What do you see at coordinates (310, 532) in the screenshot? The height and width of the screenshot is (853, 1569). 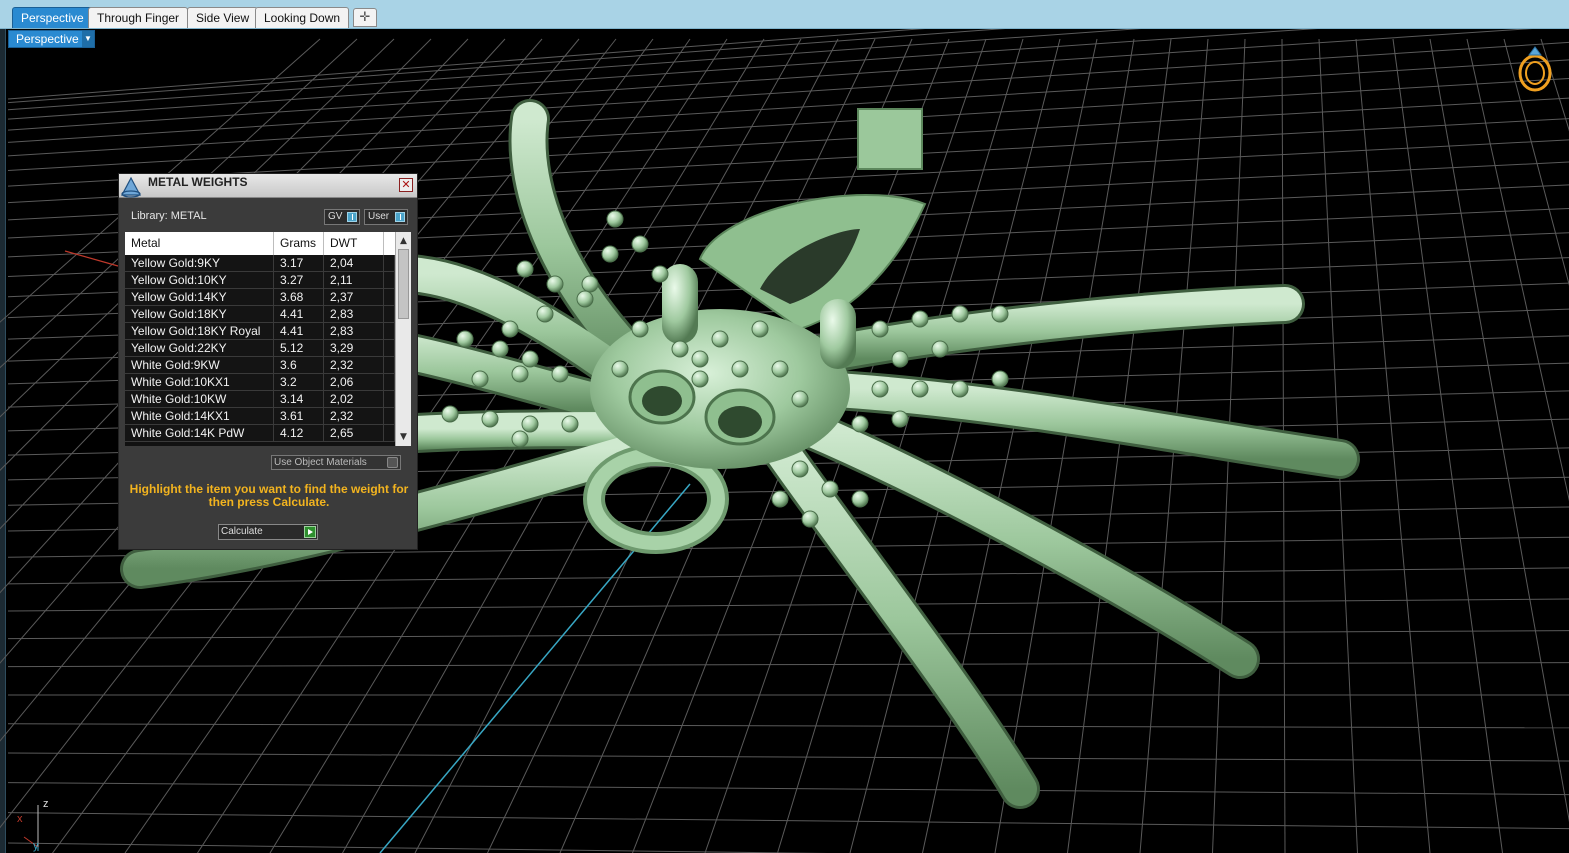 I see `play-icon` at bounding box center [310, 532].